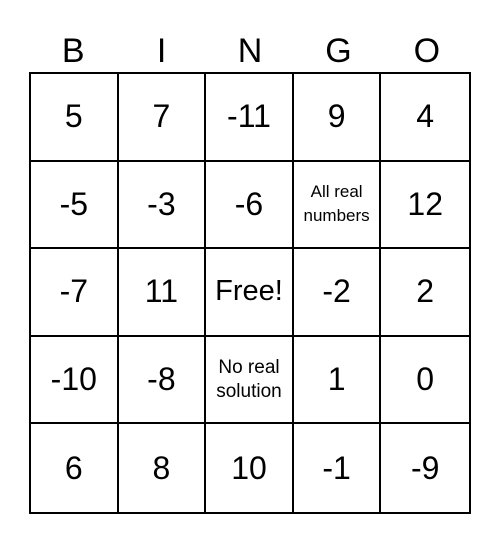  I want to click on bingo-cell: -8, so click(162, 380).